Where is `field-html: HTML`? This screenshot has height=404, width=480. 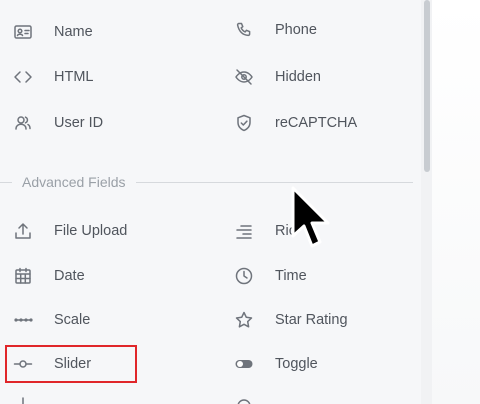
field-html: HTML is located at coordinates (52, 77).